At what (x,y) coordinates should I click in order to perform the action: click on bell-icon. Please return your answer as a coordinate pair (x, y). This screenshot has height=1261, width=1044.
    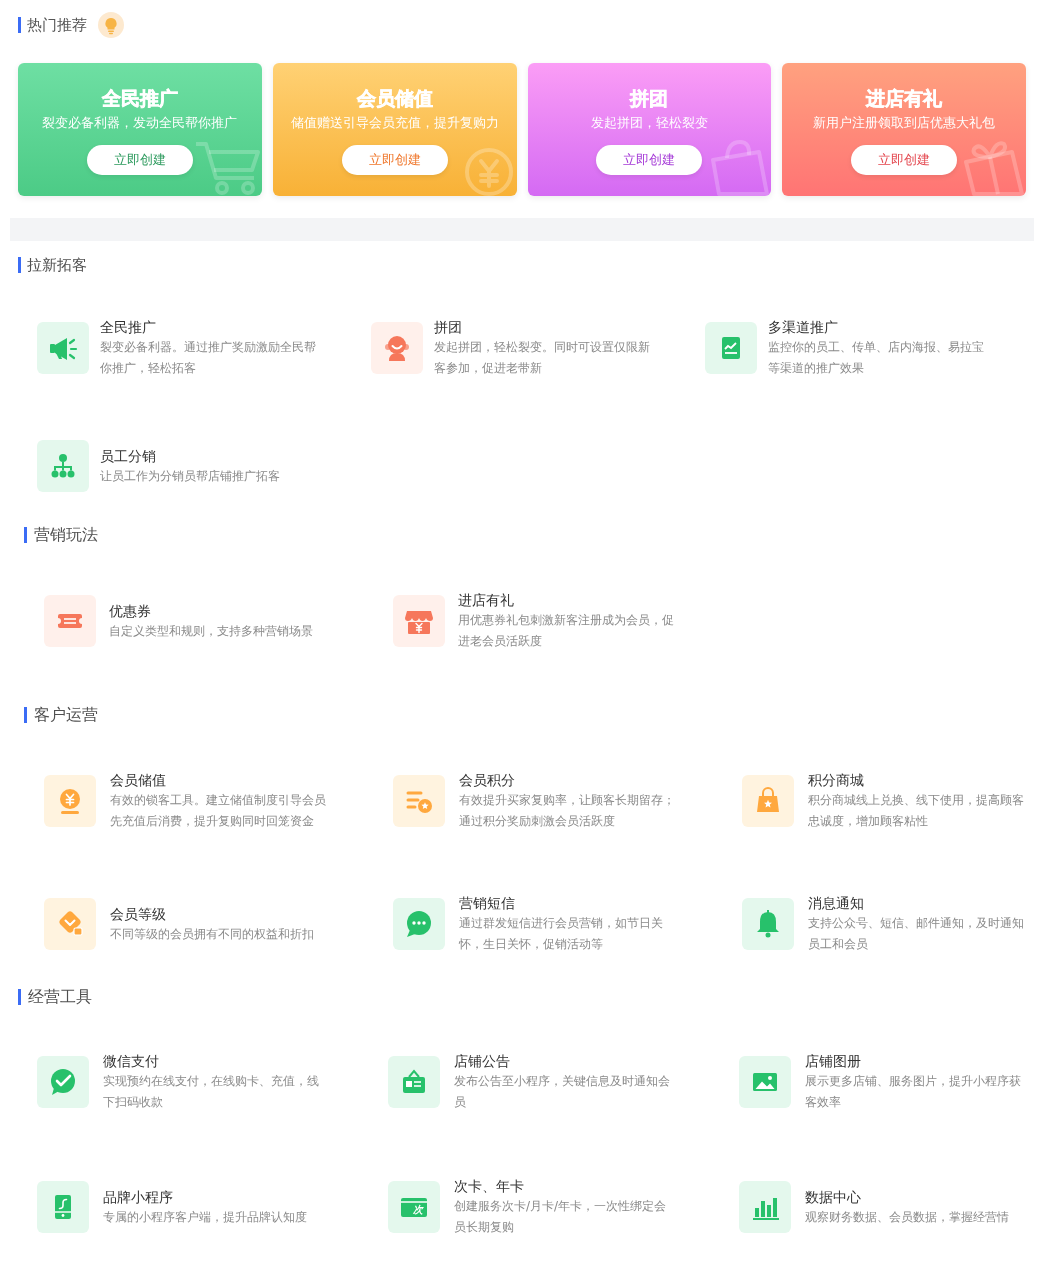
    Looking at the image, I should click on (768, 924).